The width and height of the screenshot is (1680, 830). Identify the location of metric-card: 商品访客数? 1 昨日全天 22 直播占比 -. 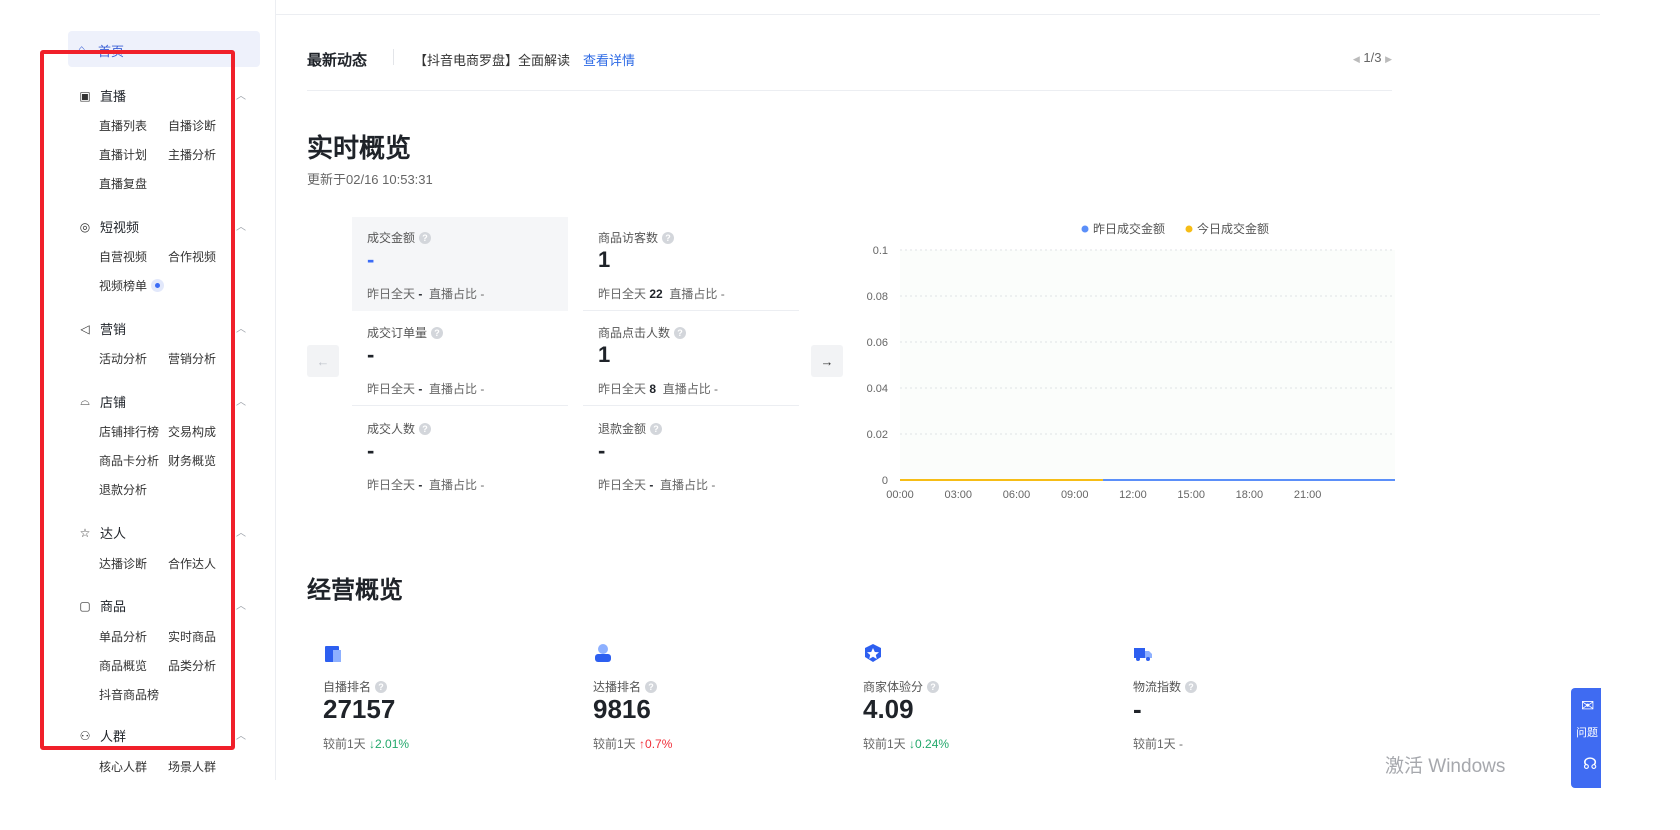
(691, 264).